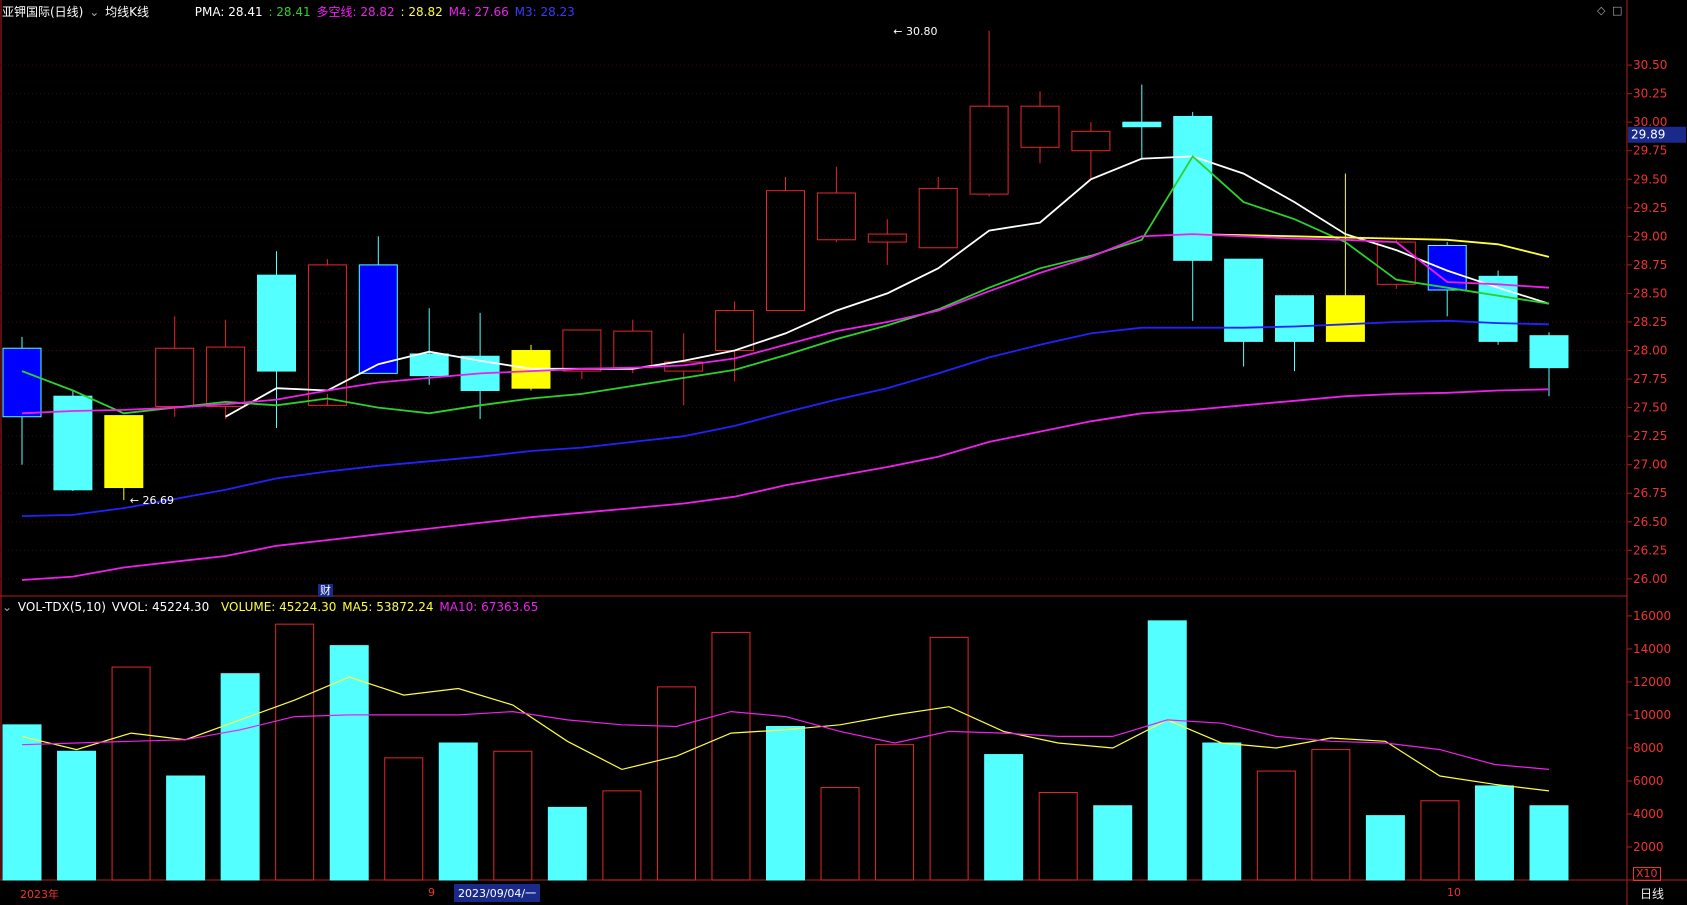  I want to click on price-tick-label: 30.25, so click(1650, 94).